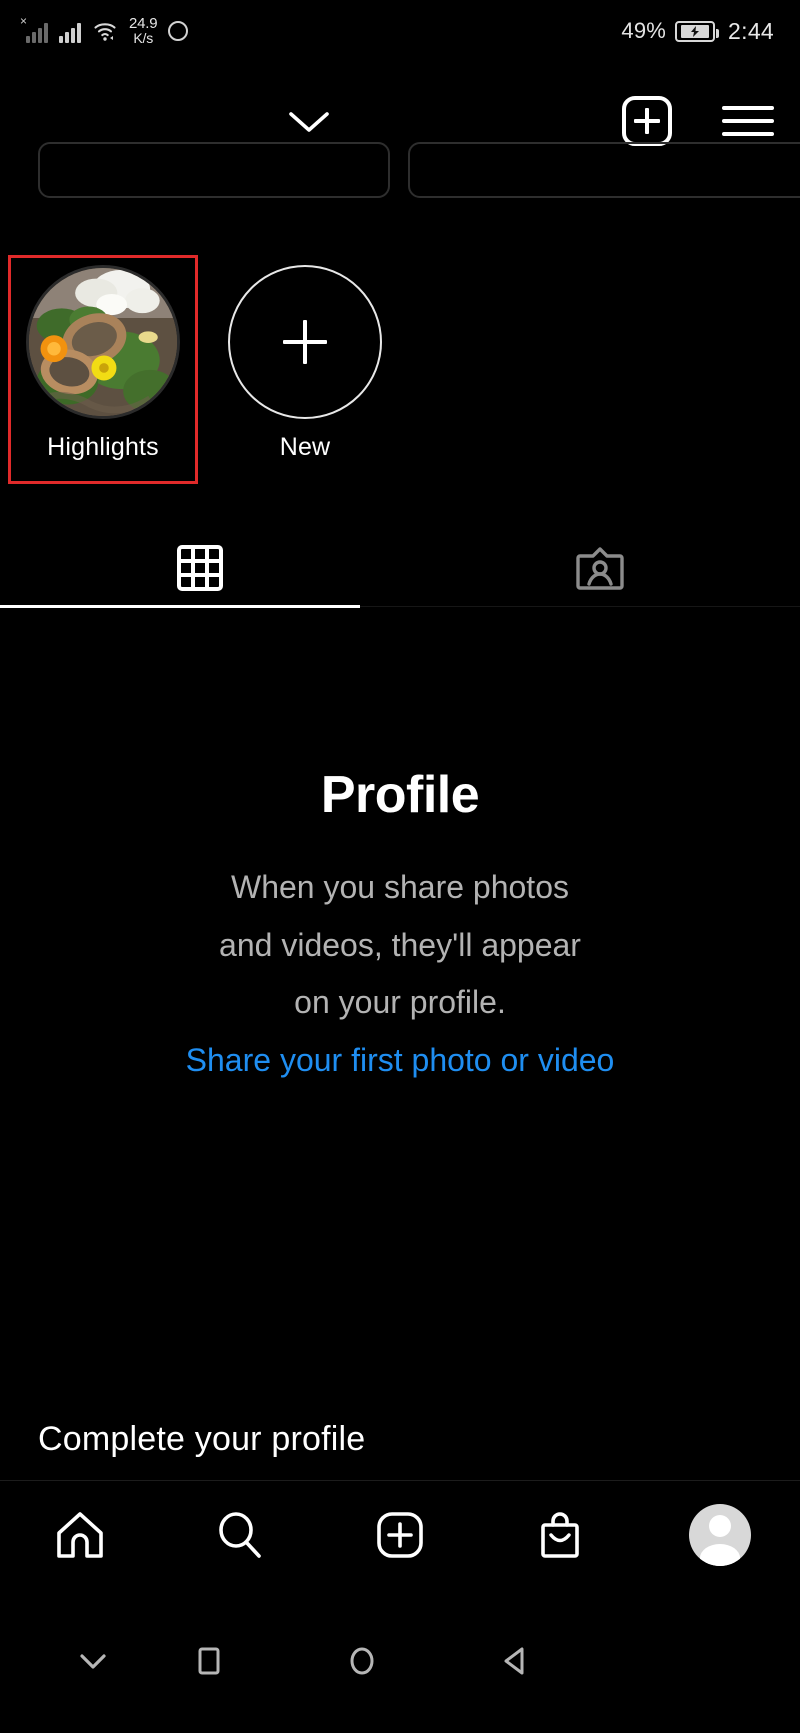  I want to click on sysnav-hide-keyboard-button, so click(93, 1661).